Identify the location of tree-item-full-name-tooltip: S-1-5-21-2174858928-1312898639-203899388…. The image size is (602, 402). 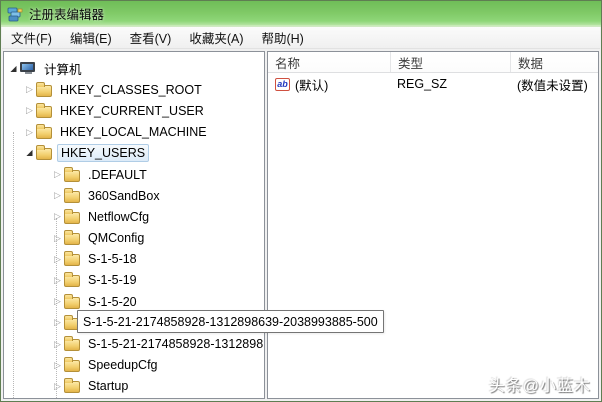
(230, 321).